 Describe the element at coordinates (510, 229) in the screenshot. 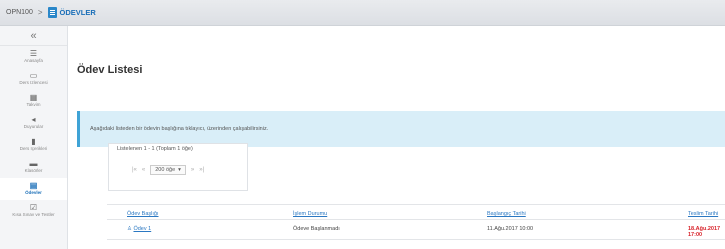

I see `start-date-cell: 11.Ağu.2017 10:00` at that location.